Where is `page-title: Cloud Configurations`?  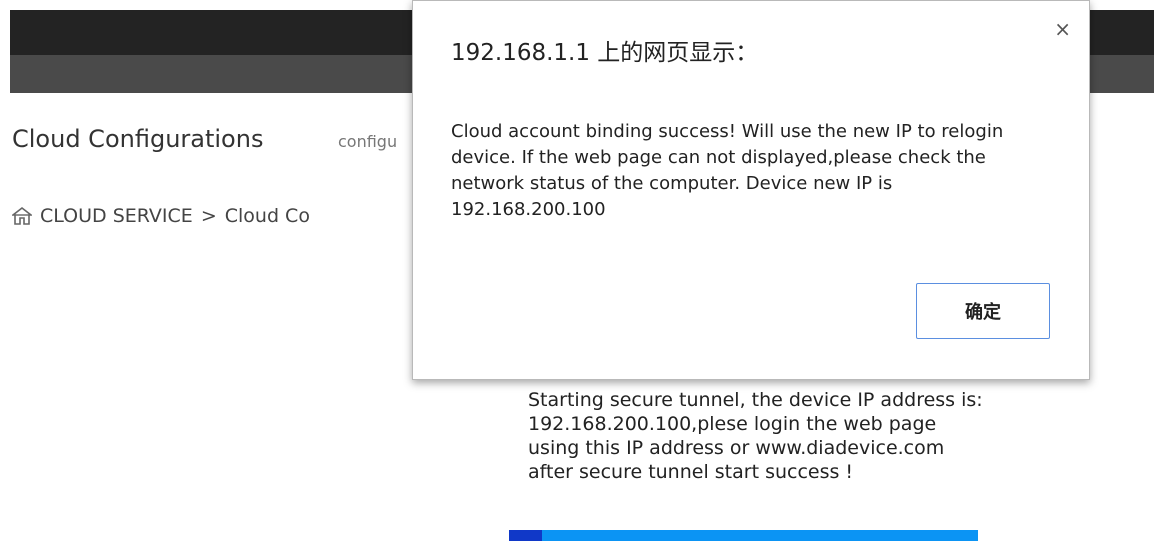 page-title: Cloud Configurations is located at coordinates (138, 139).